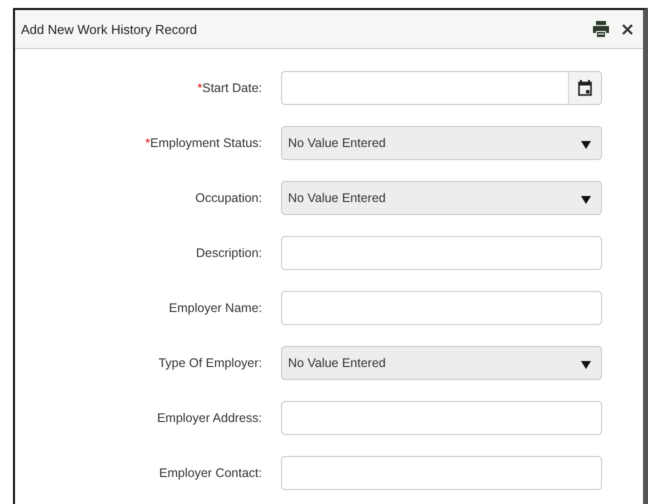 This screenshot has width=648, height=504. I want to click on field-label: Employer Contact:, so click(210, 473).